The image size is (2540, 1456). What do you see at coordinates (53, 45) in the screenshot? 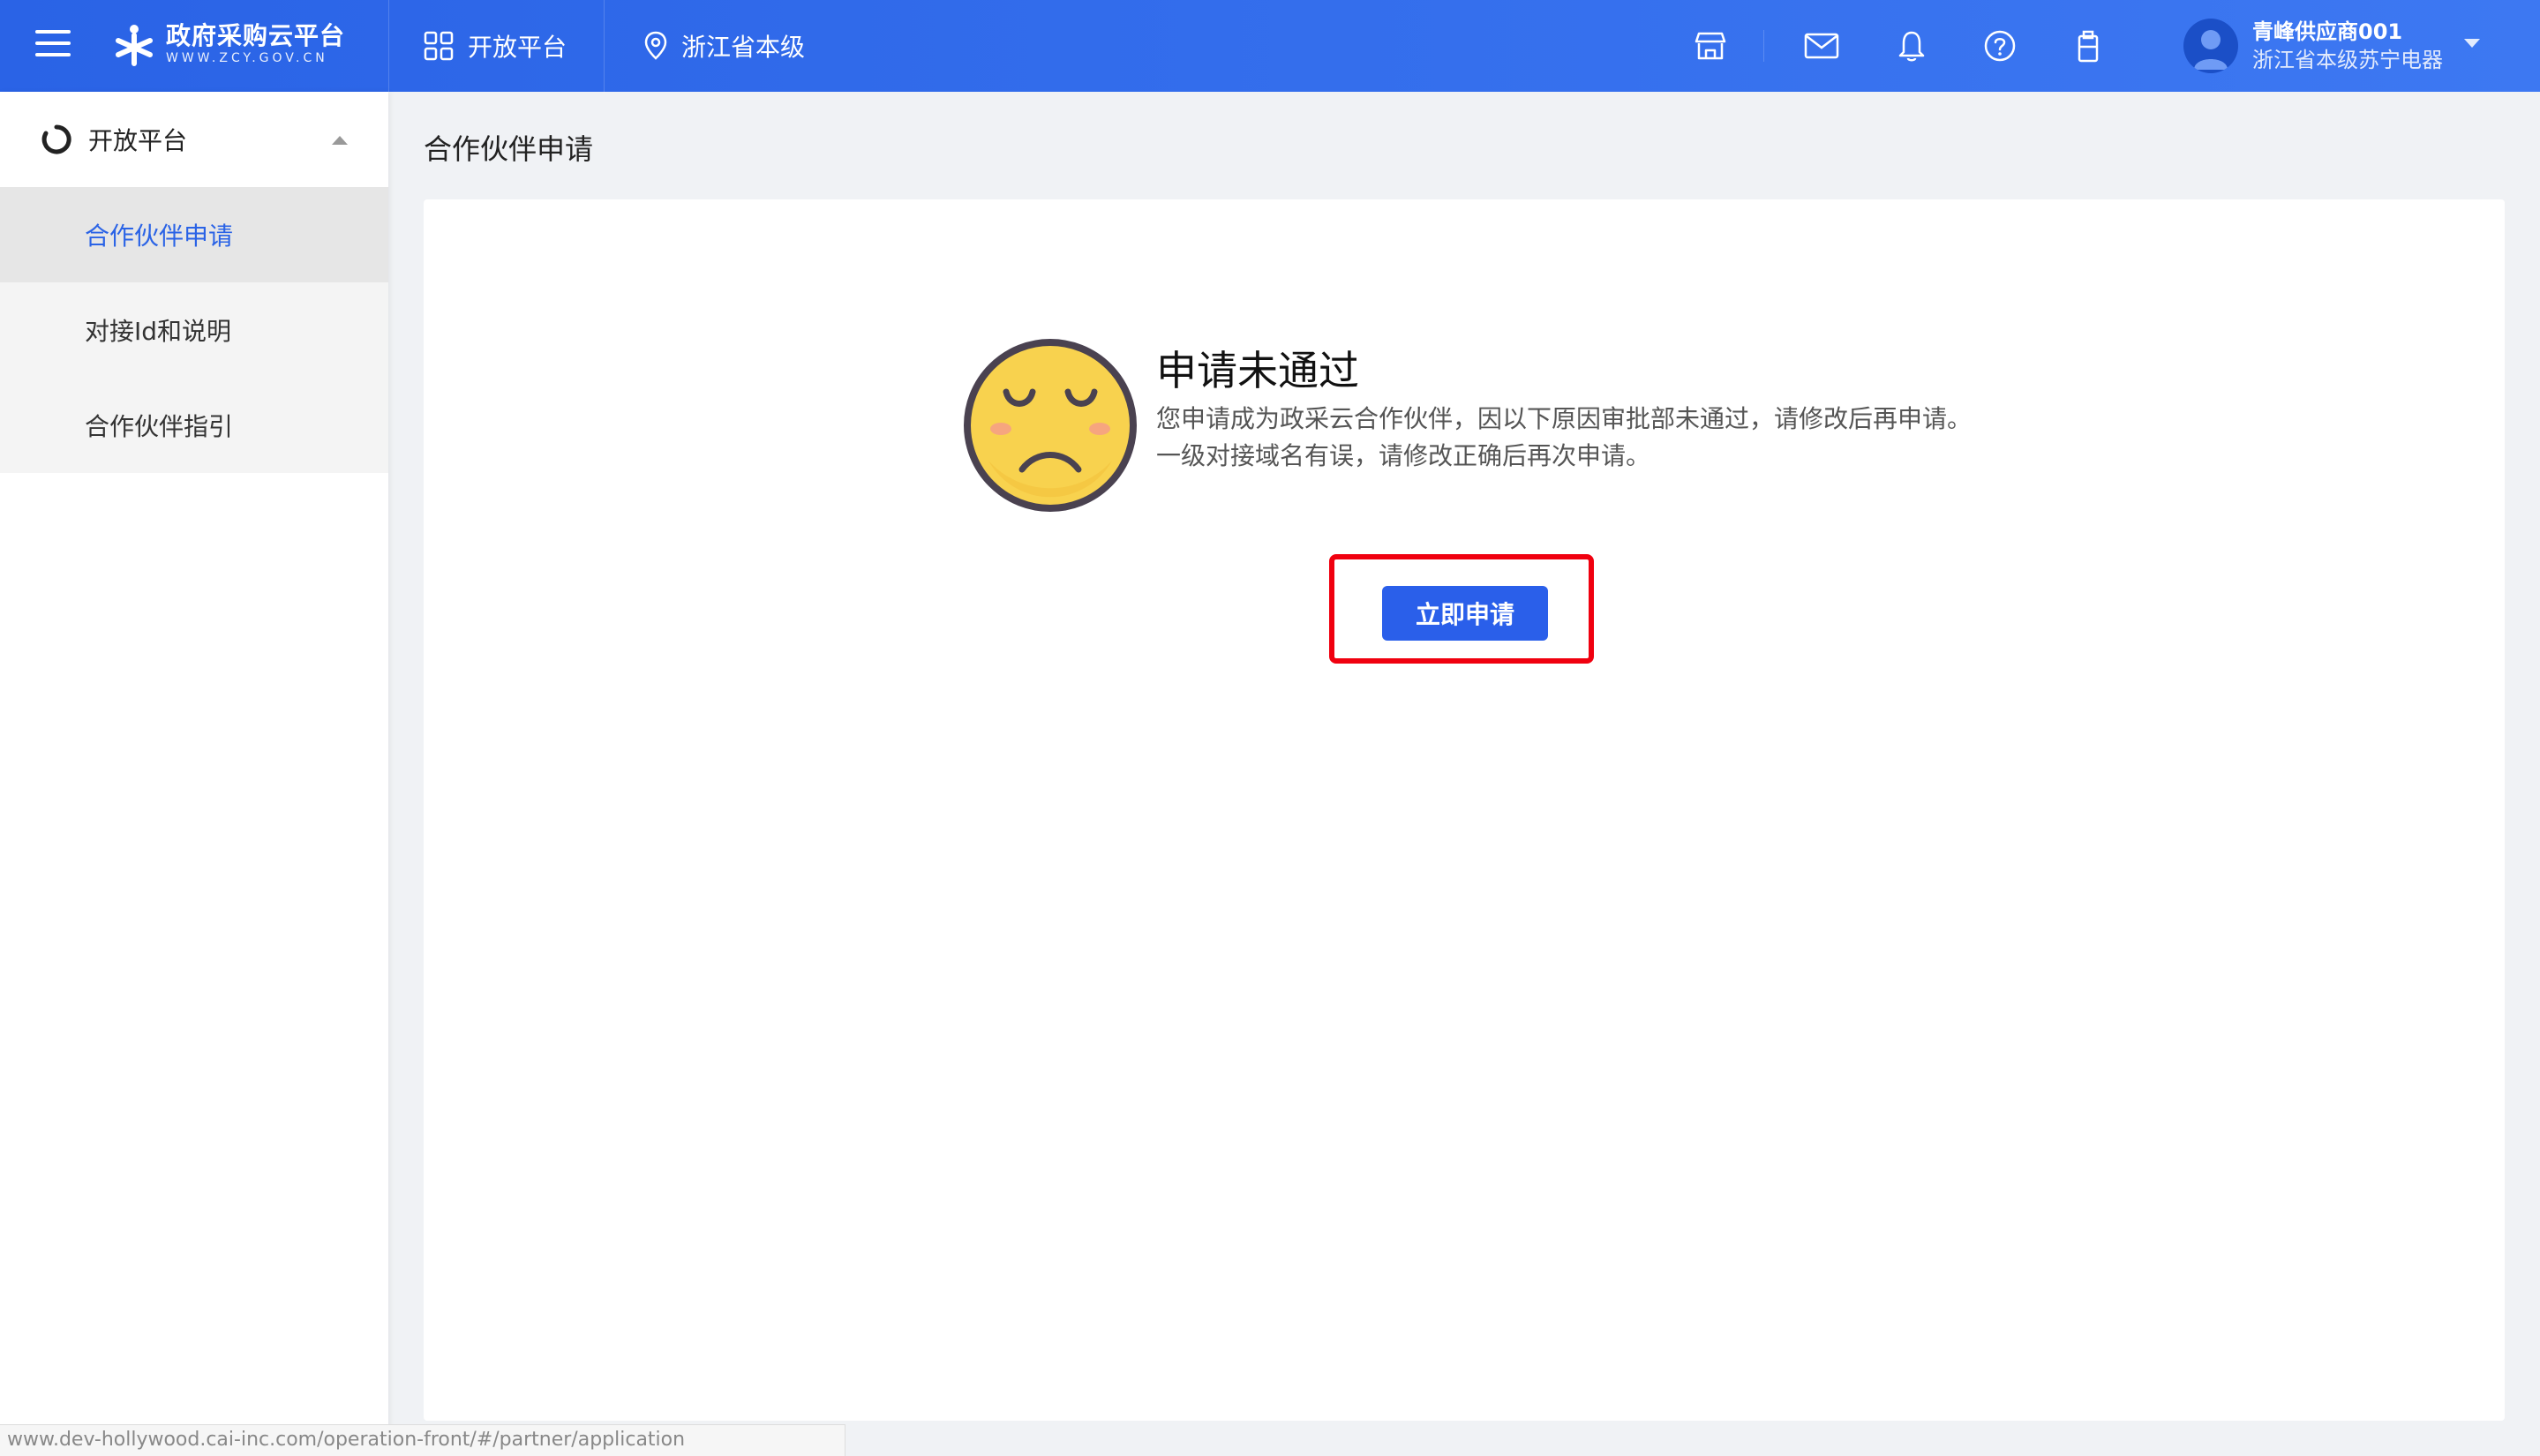
I see `menu-icon` at bounding box center [53, 45].